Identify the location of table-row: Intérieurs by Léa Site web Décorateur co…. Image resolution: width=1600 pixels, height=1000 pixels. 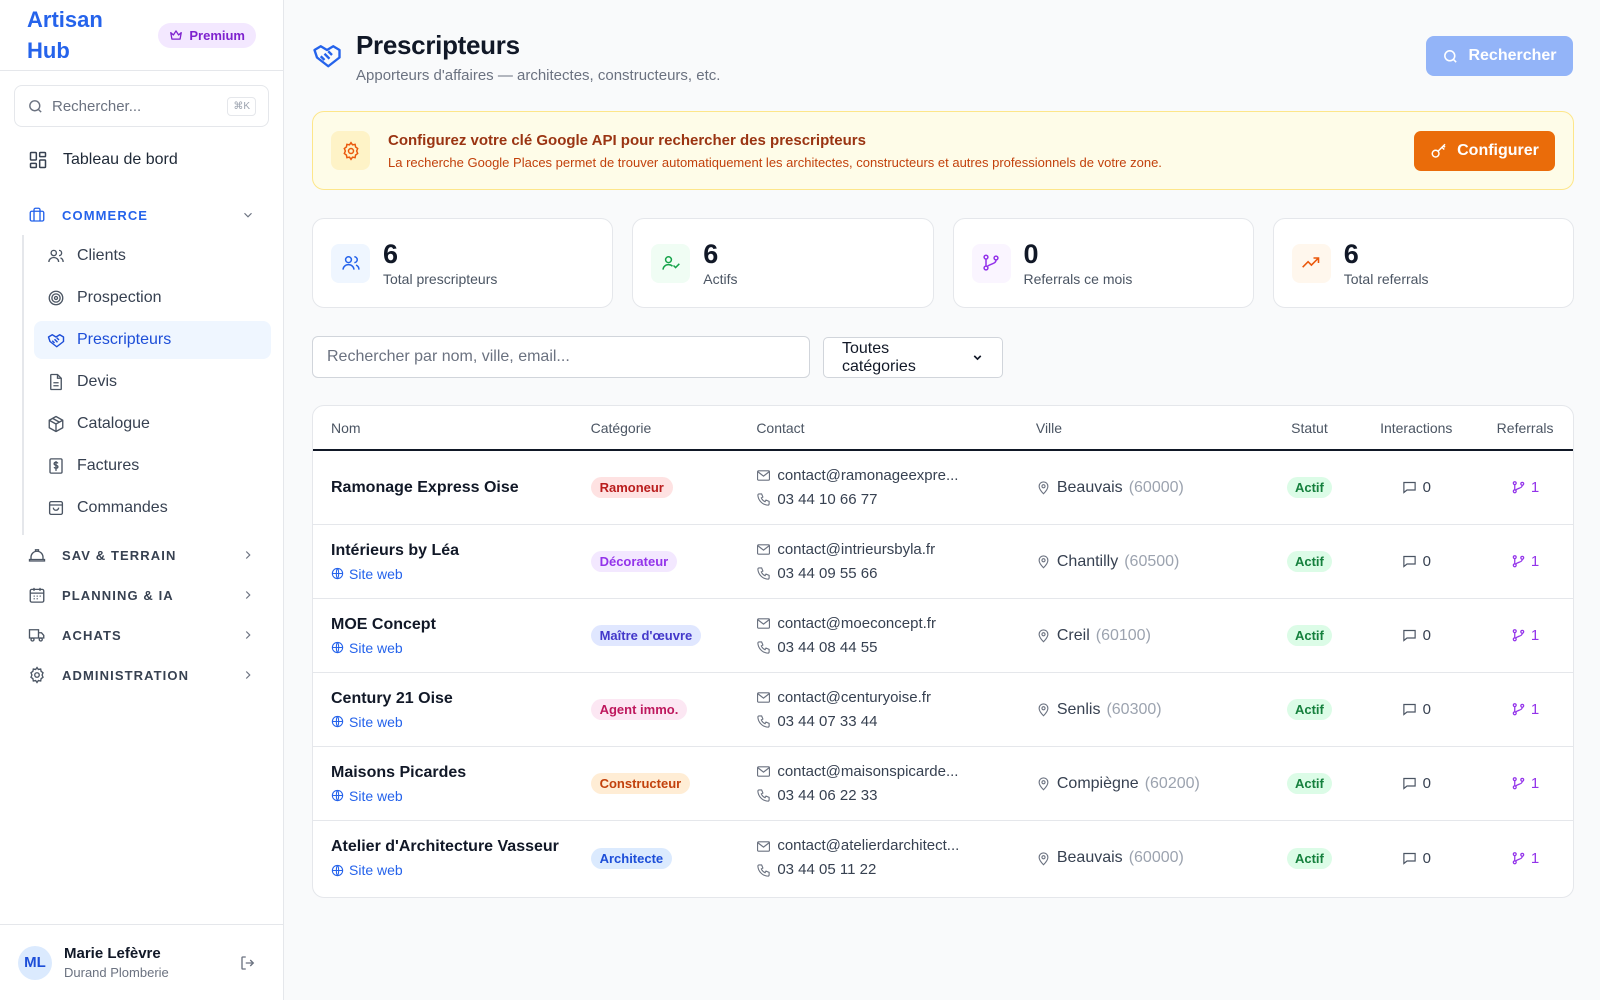
(943, 562).